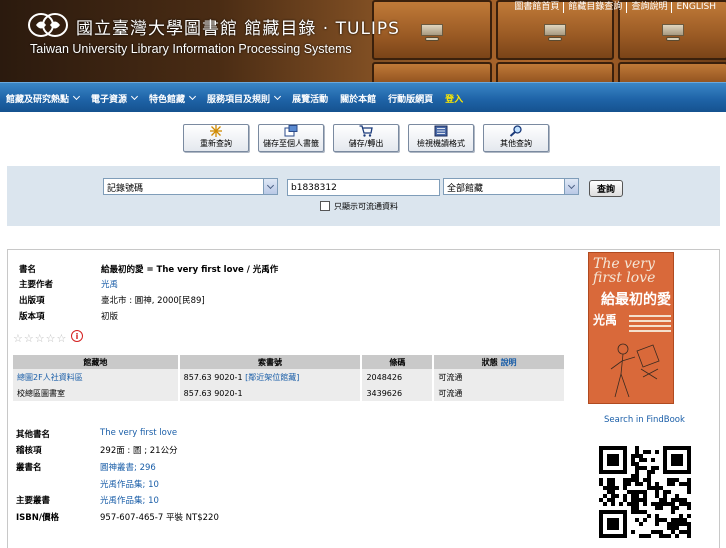  Describe the element at coordinates (29, 468) in the screenshot. I see `series-label: 叢書名` at that location.